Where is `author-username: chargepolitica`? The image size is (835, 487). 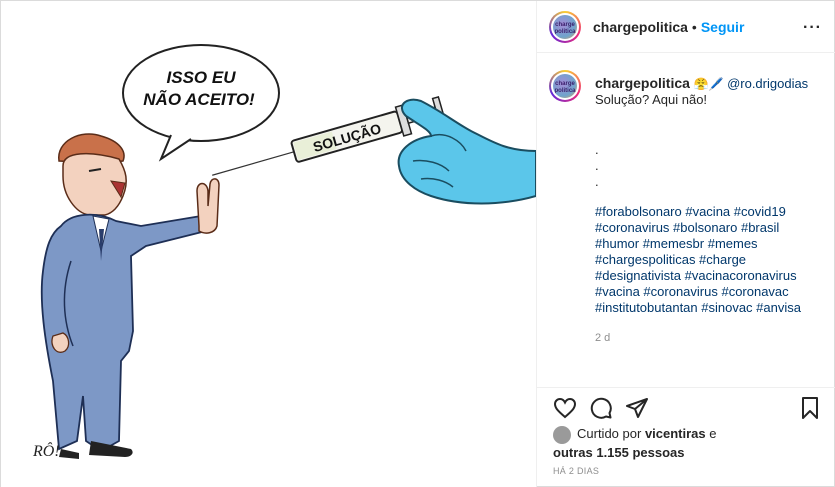
author-username: chargepolitica is located at coordinates (640, 27).